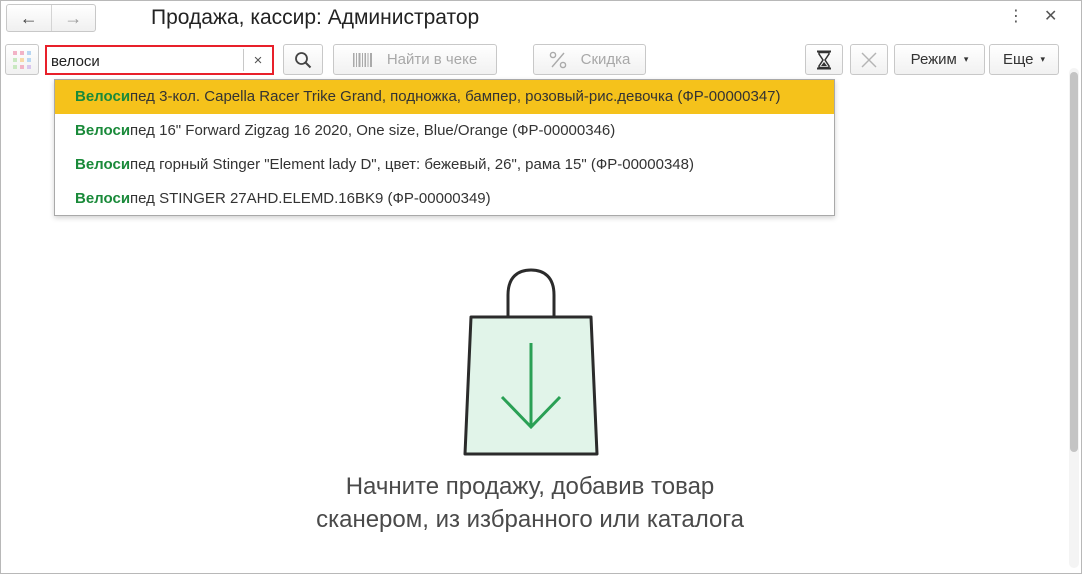 This screenshot has width=1082, height=574. I want to click on percent-icon, so click(558, 60).